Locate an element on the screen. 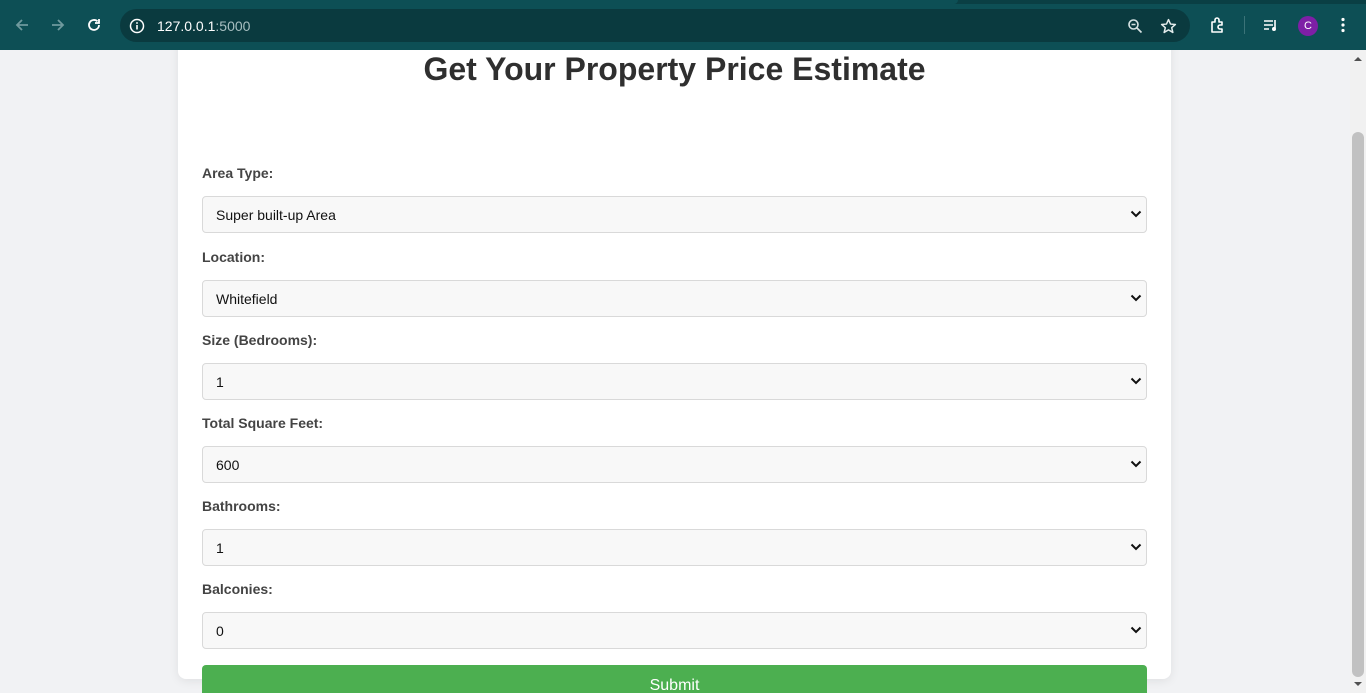  balconies-value: 0 is located at coordinates (220, 631).